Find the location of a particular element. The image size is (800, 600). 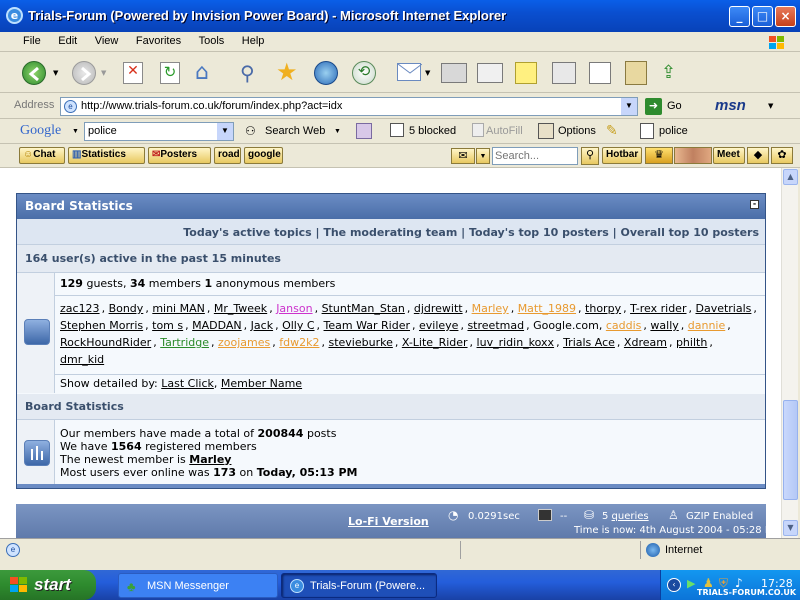

msn-dropdown-icon: ▼ is located at coordinates (770, 106).